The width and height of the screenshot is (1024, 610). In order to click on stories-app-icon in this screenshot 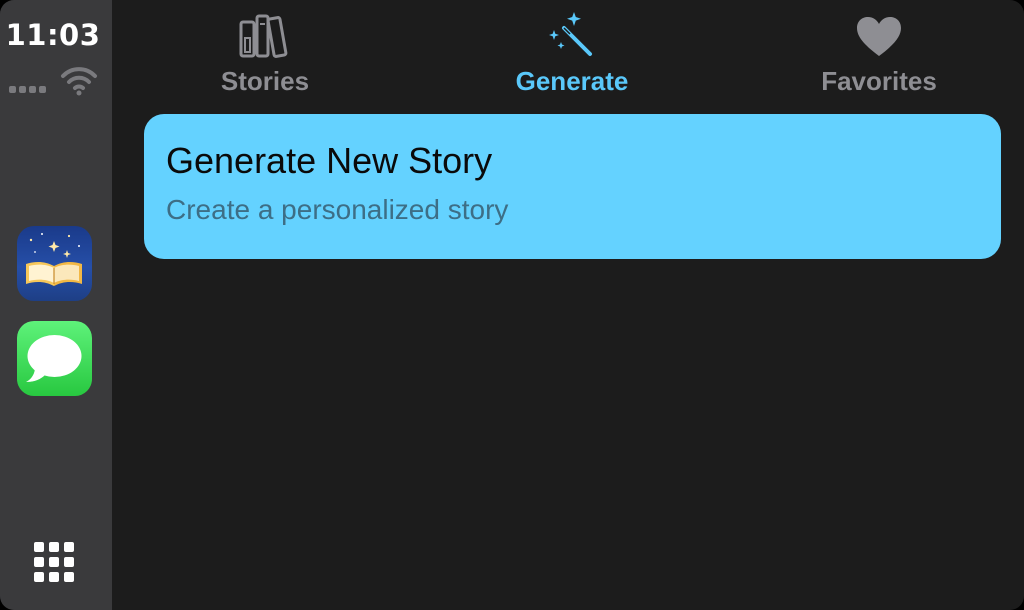, I will do `click(54, 263)`.